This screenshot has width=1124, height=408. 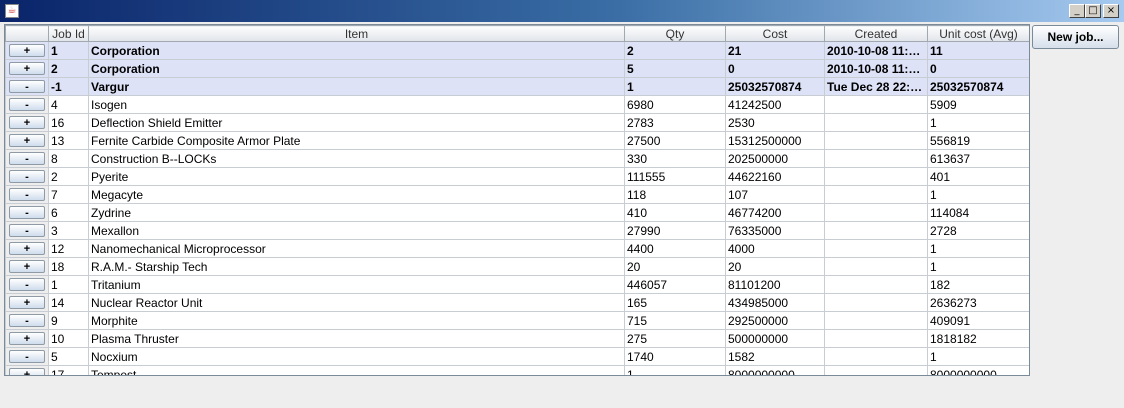 What do you see at coordinates (68, 212) in the screenshot?
I see `cell-job-id: 6` at bounding box center [68, 212].